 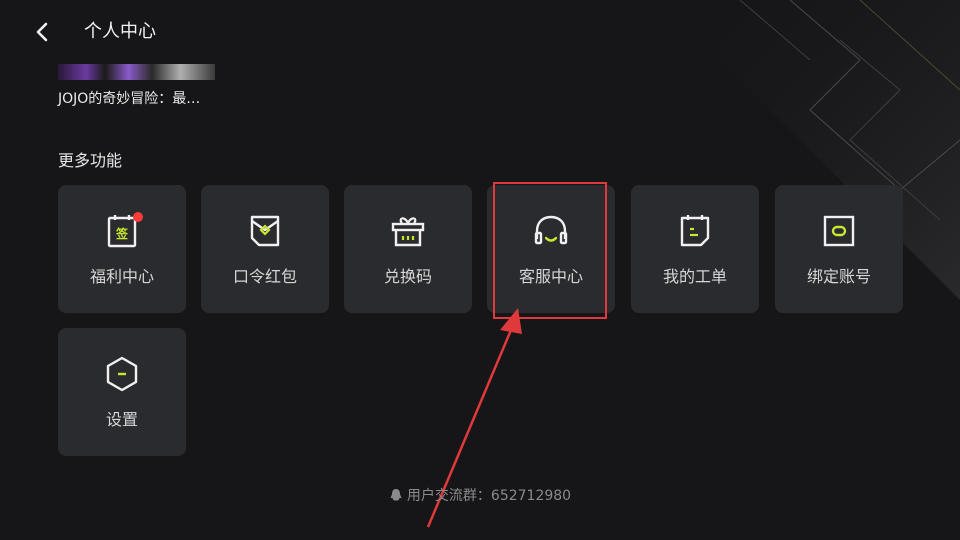 What do you see at coordinates (839, 249) in the screenshot?
I see `tile-bind-account: 绑定账号` at bounding box center [839, 249].